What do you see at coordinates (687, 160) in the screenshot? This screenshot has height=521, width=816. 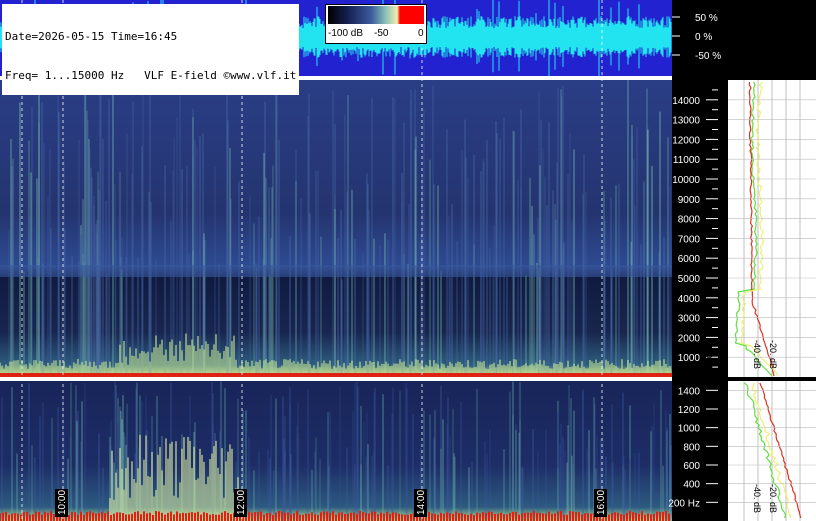 I see `frequency-tick-label: 11000` at bounding box center [687, 160].